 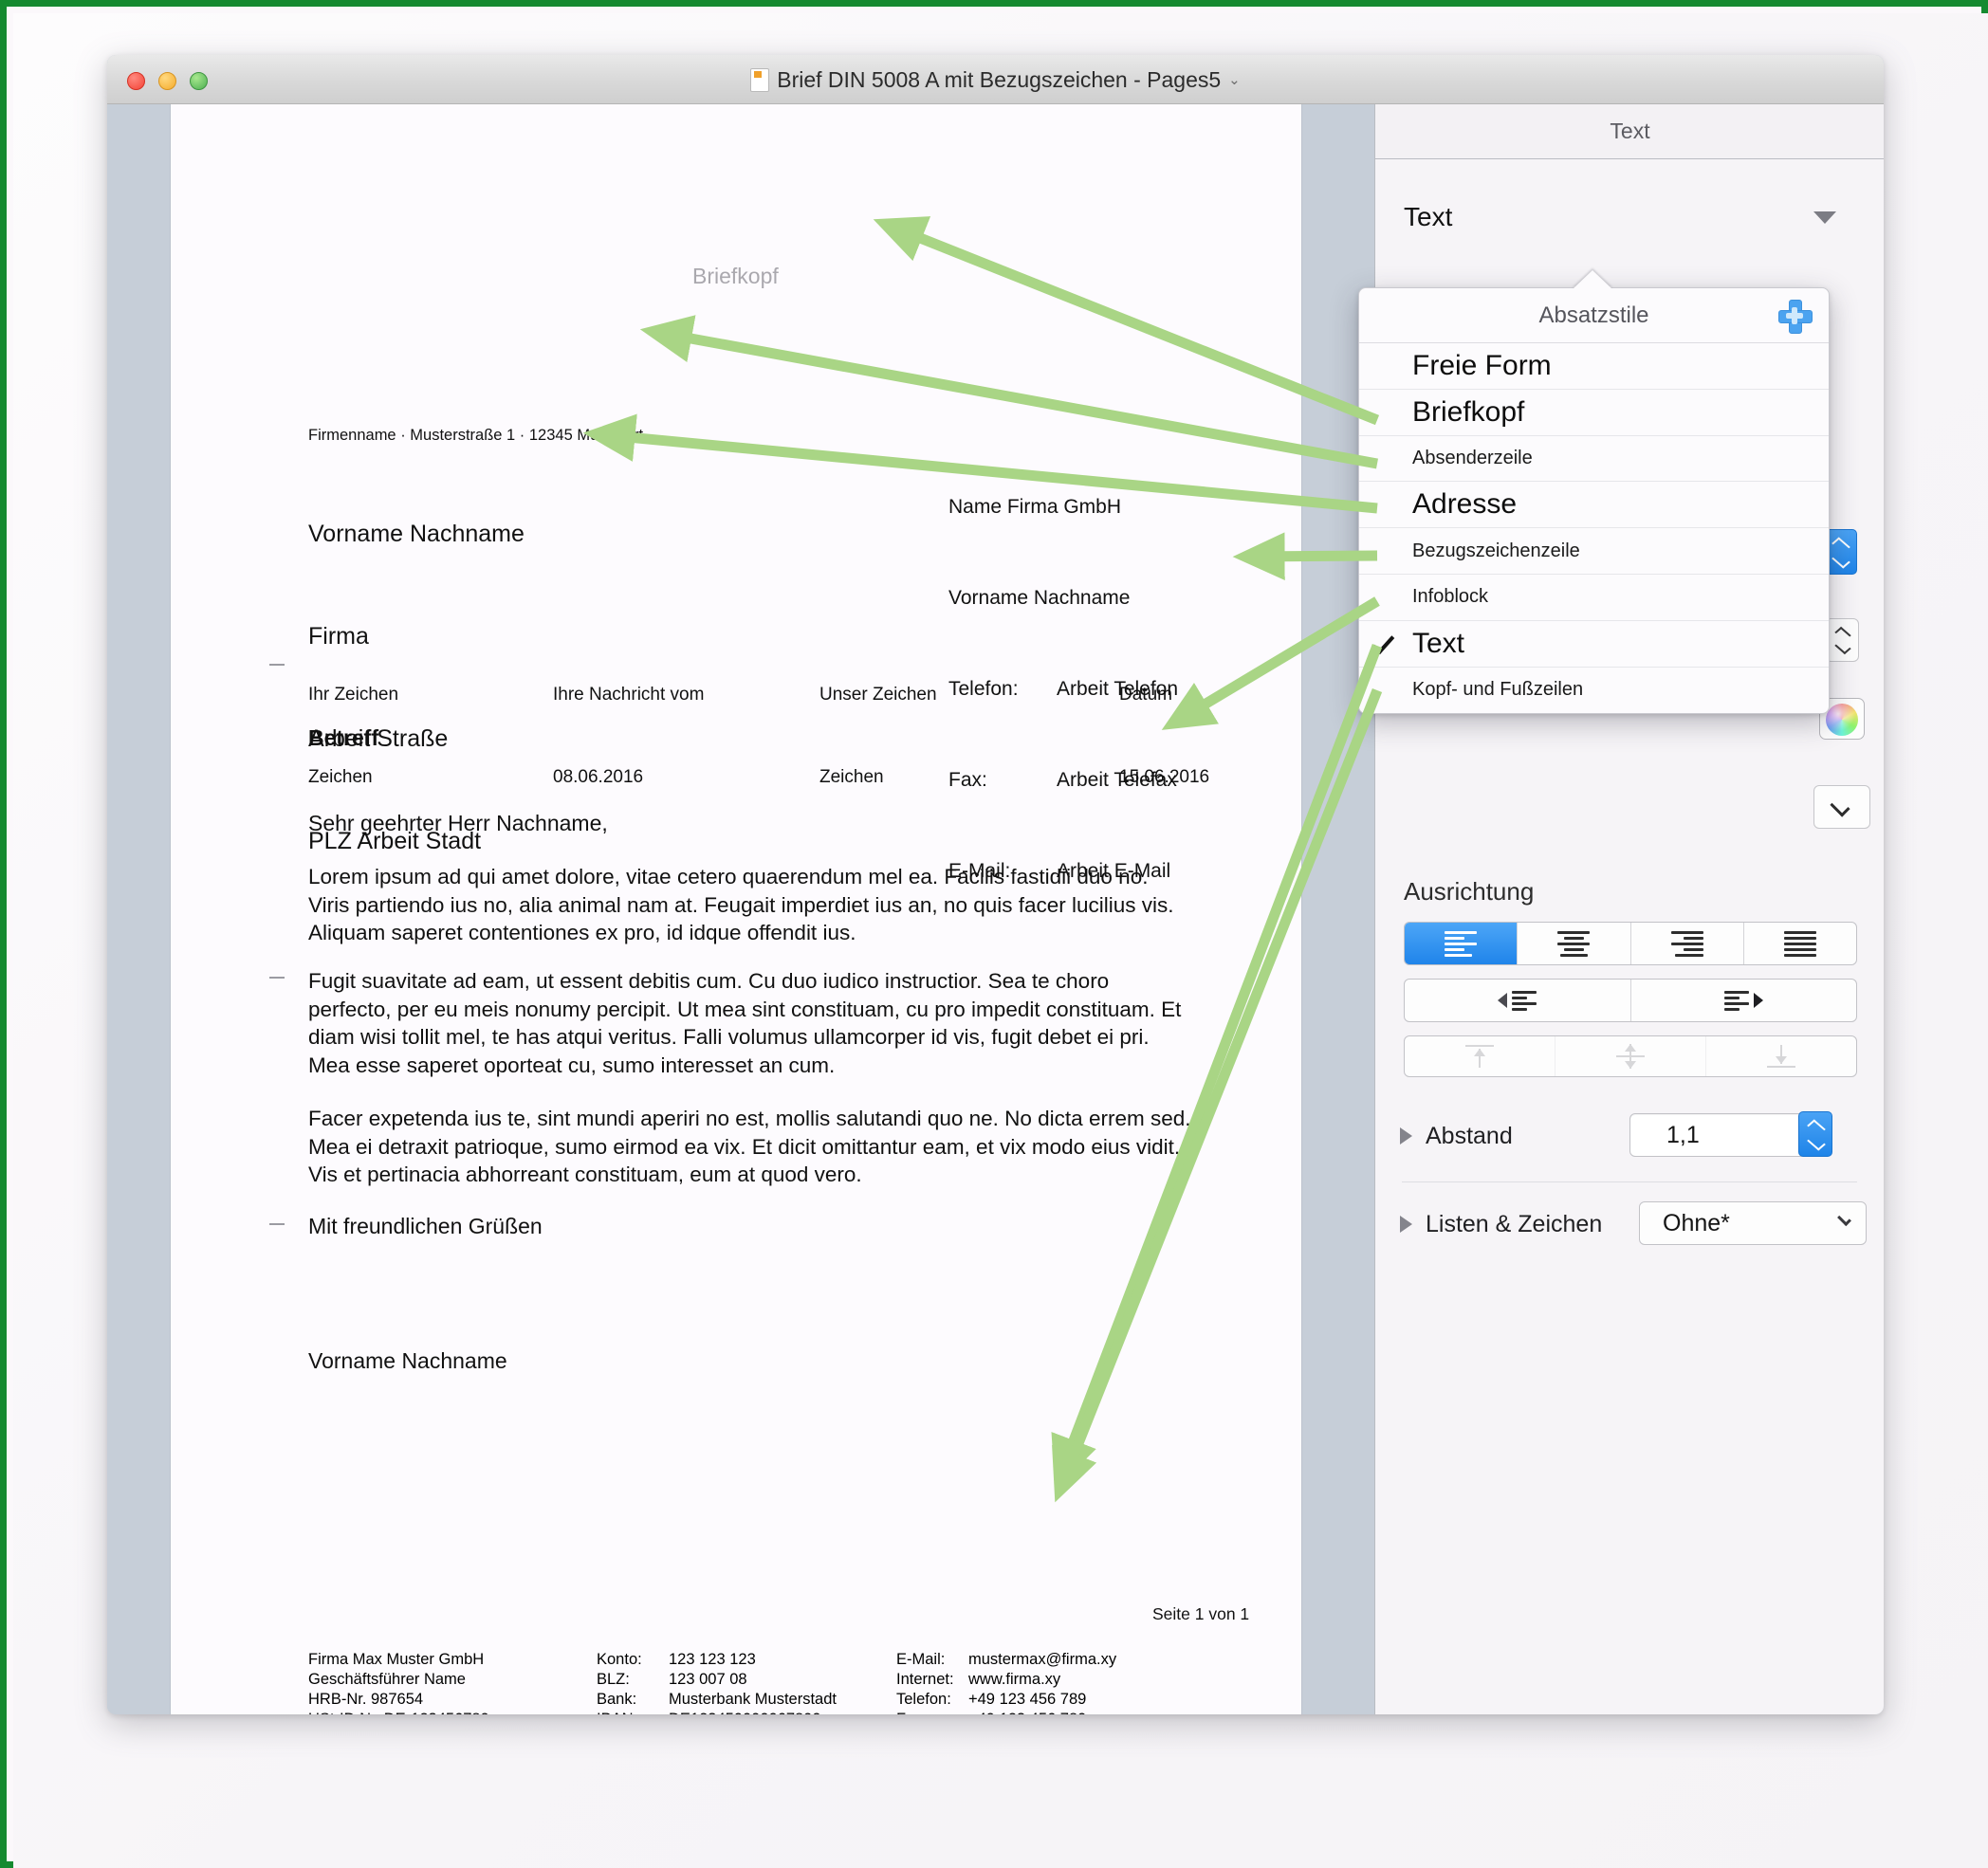 I want to click on align-top-button, so click(x=1480, y=1056).